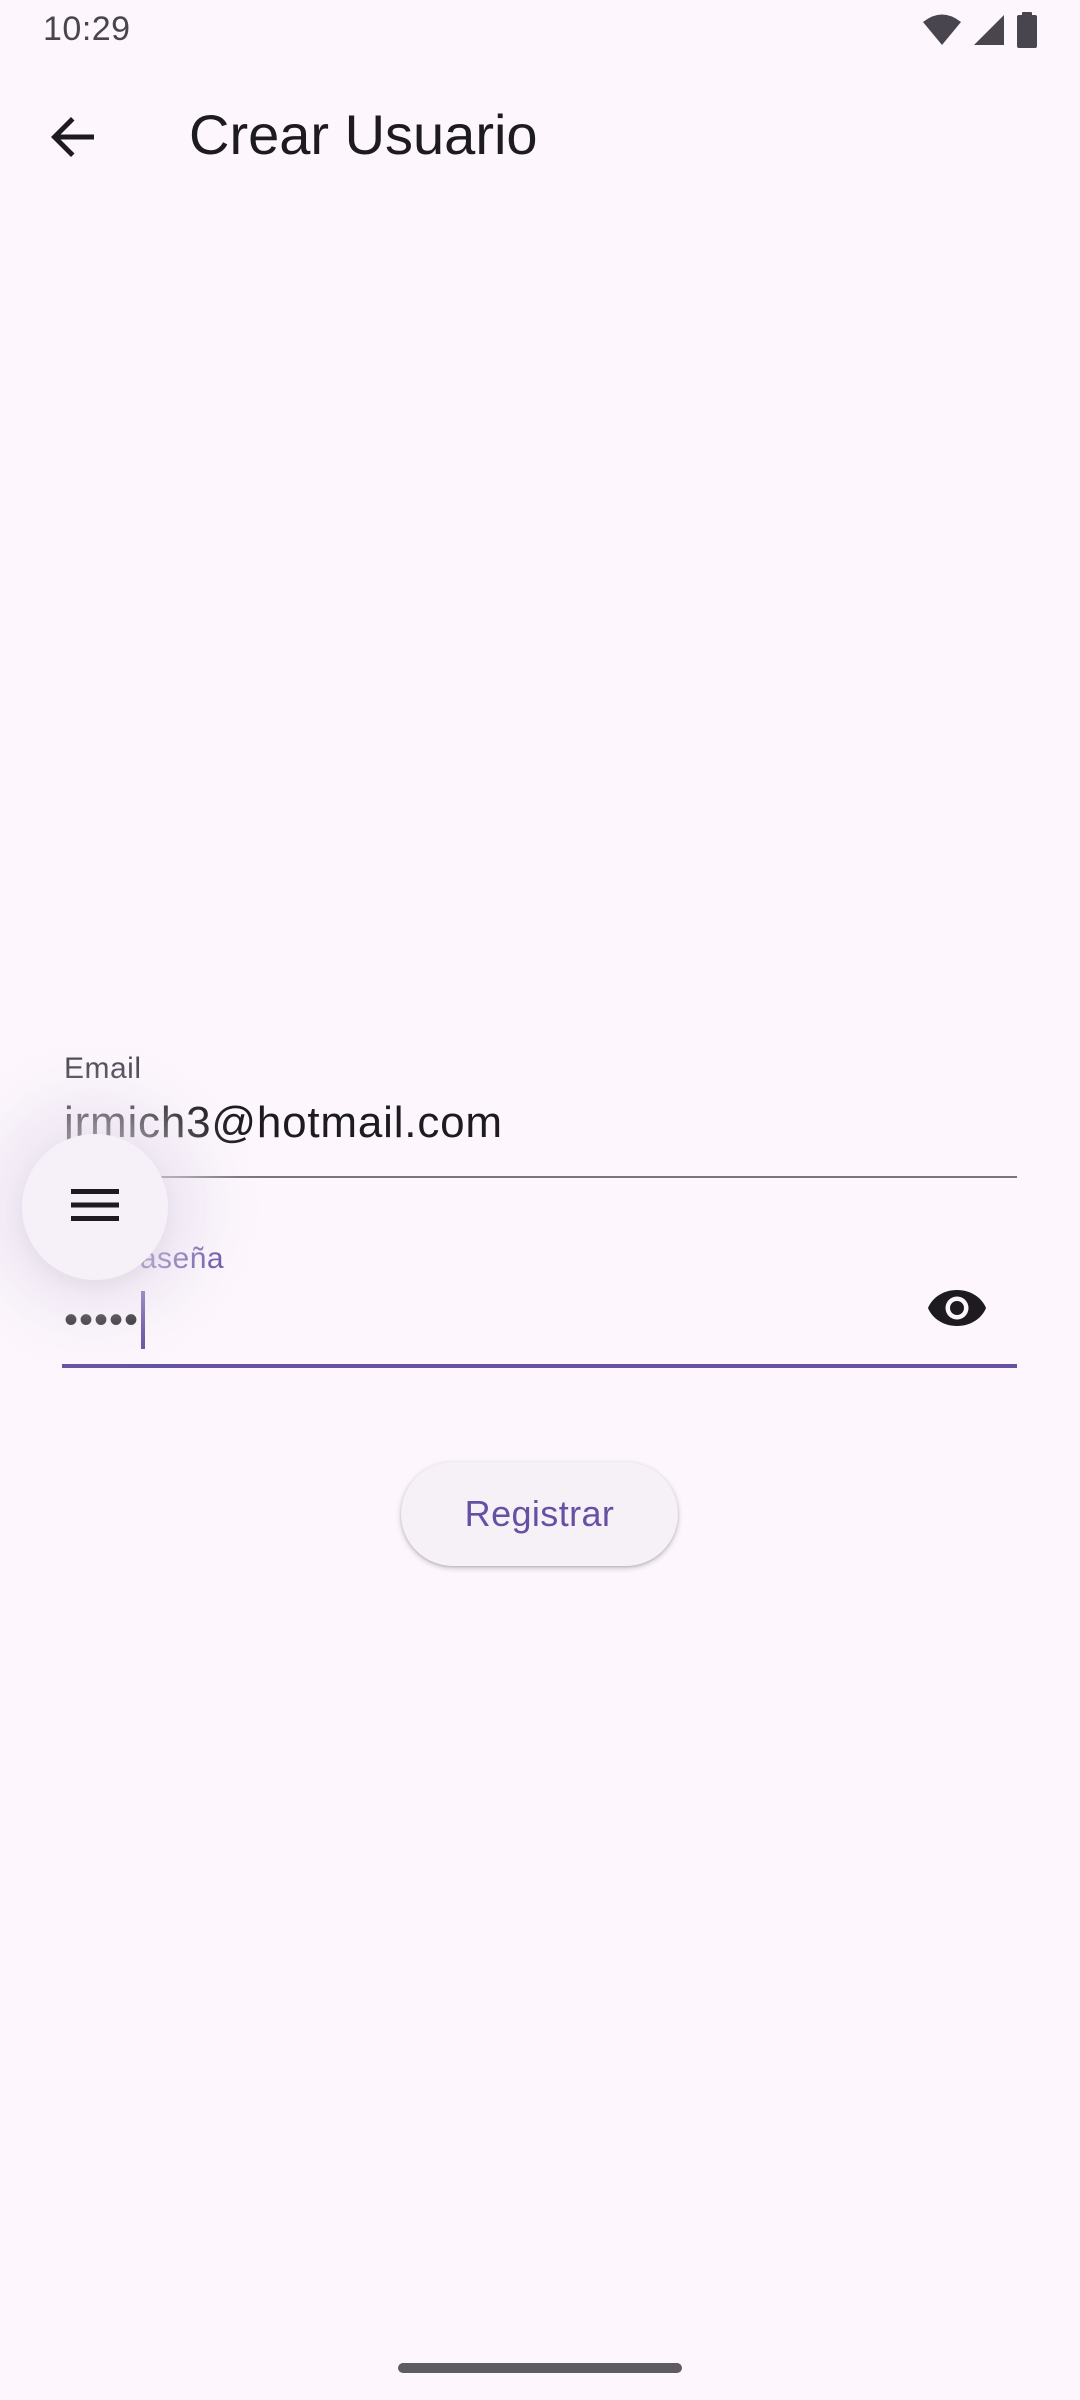 The height and width of the screenshot is (2400, 1080). I want to click on app-bar: Crear Usuario, so click(540, 136).